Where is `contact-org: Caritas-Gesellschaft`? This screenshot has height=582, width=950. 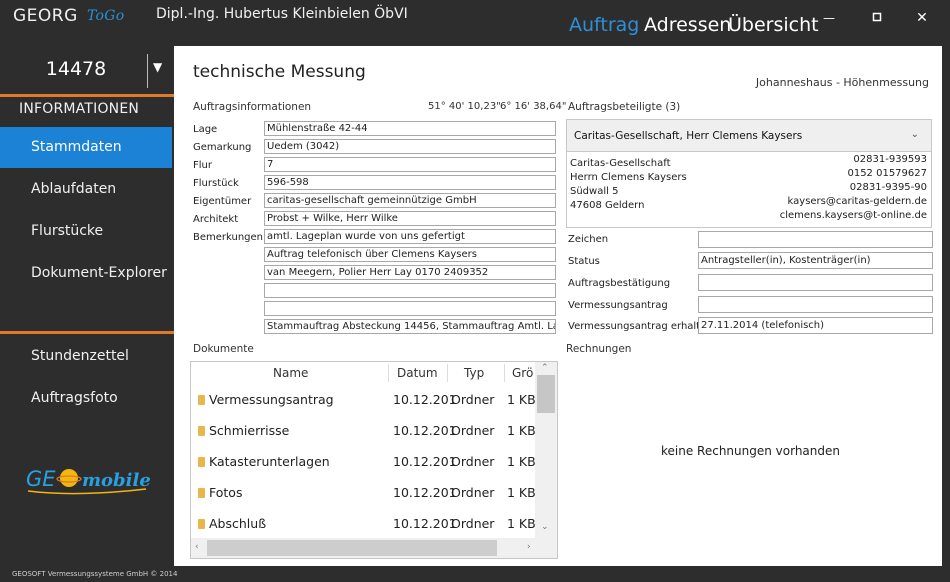
contact-org: Caritas-Gesellschaft is located at coordinates (620, 163).